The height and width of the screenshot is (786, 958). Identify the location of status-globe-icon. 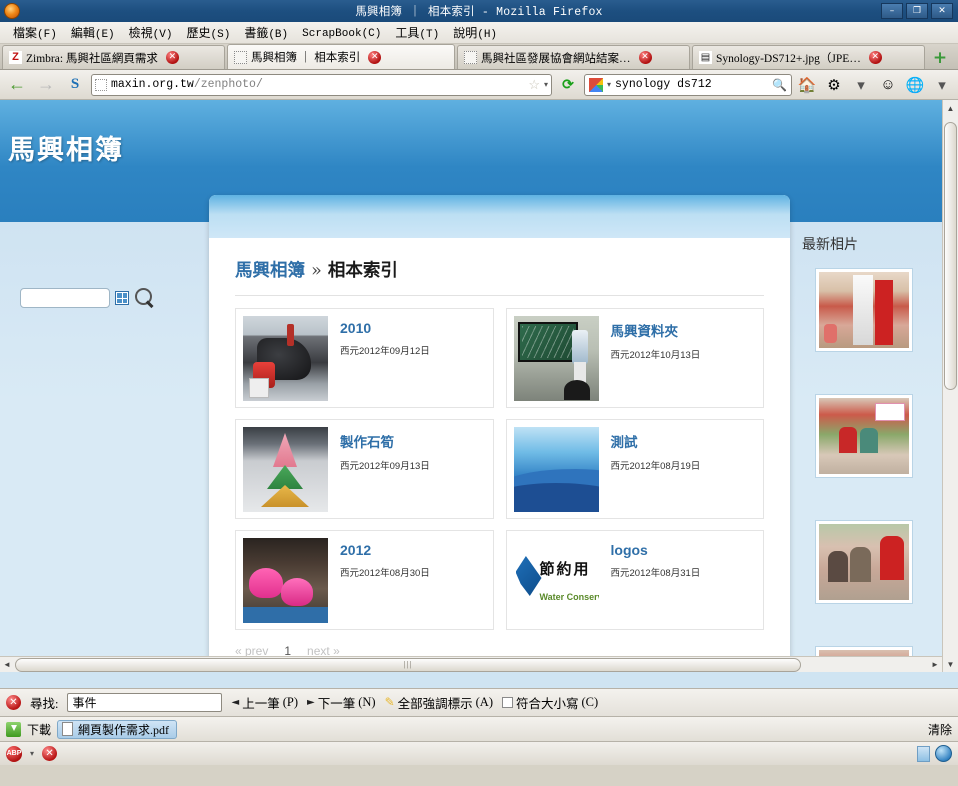
(943, 753).